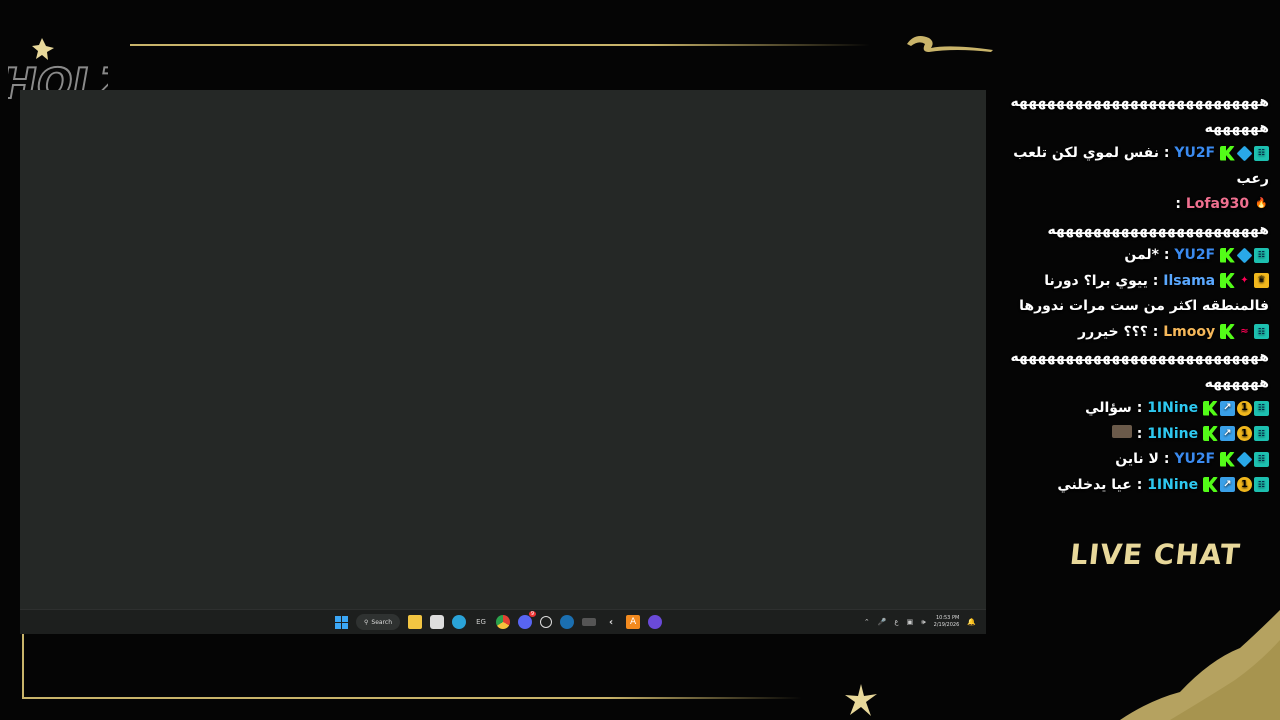  I want to click on clock: 10:53 PM 2/19/2026, so click(947, 622).